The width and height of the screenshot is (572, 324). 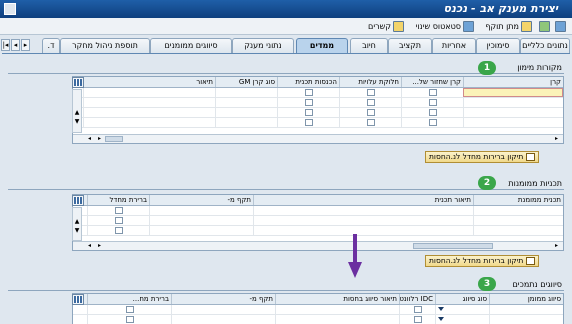 What do you see at coordinates (149, 82) in the screenshot?
I see `col-description: תיאור` at bounding box center [149, 82].